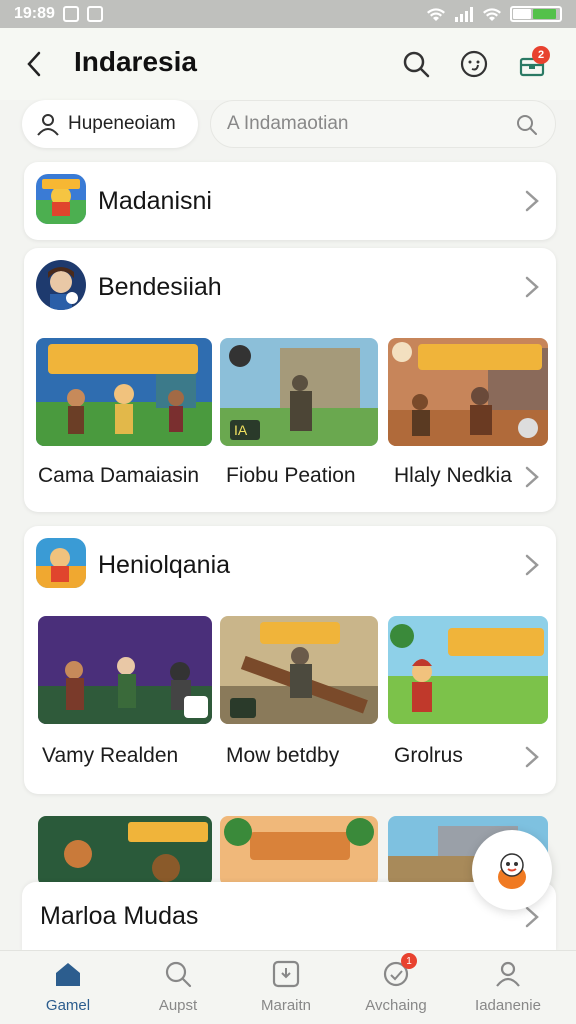 This screenshot has height=1024, width=576. Describe the element at coordinates (48, 125) in the screenshot. I see `person-icon` at that location.